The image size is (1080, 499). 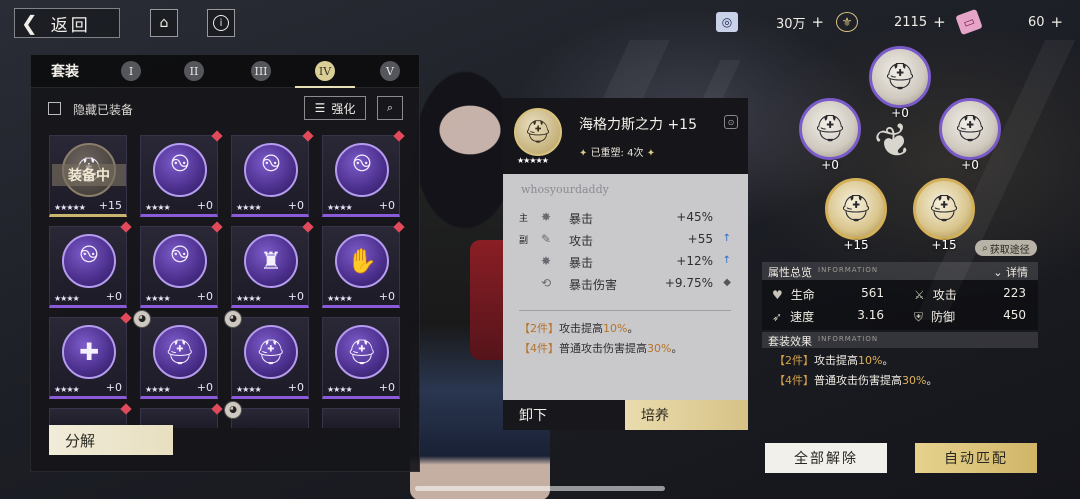 I want to click on fleur-value: 2115, so click(x=911, y=22).